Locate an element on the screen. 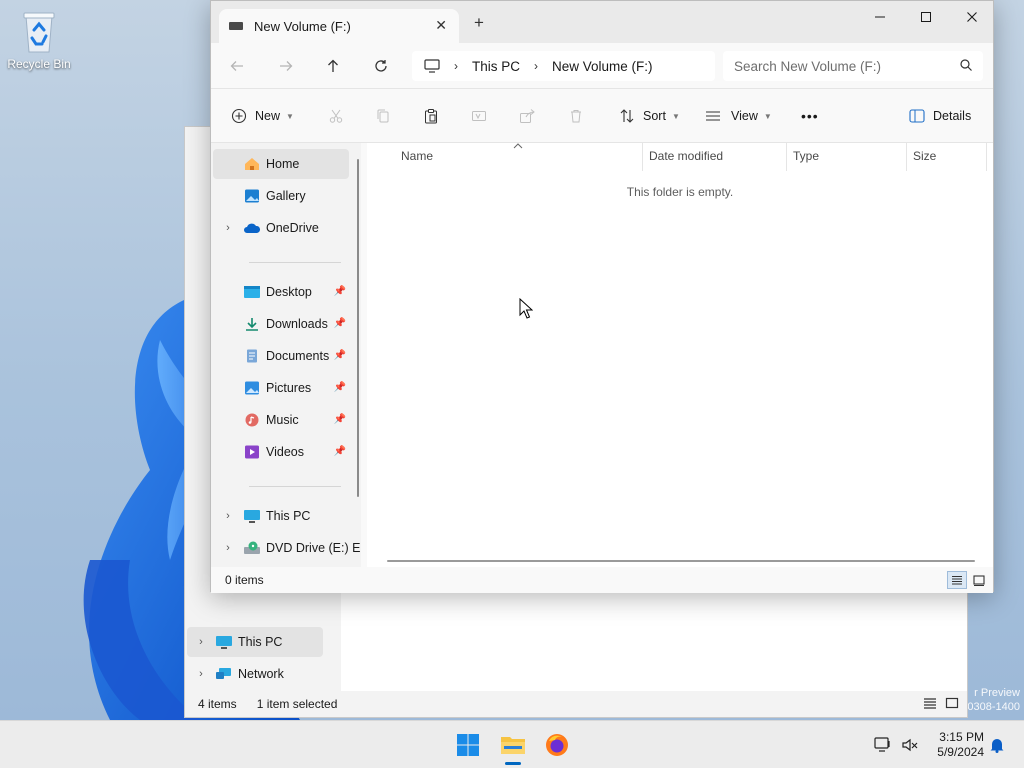 The height and width of the screenshot is (768, 1024). nav-item-onedrive: › OneDrive is located at coordinates (281, 228).